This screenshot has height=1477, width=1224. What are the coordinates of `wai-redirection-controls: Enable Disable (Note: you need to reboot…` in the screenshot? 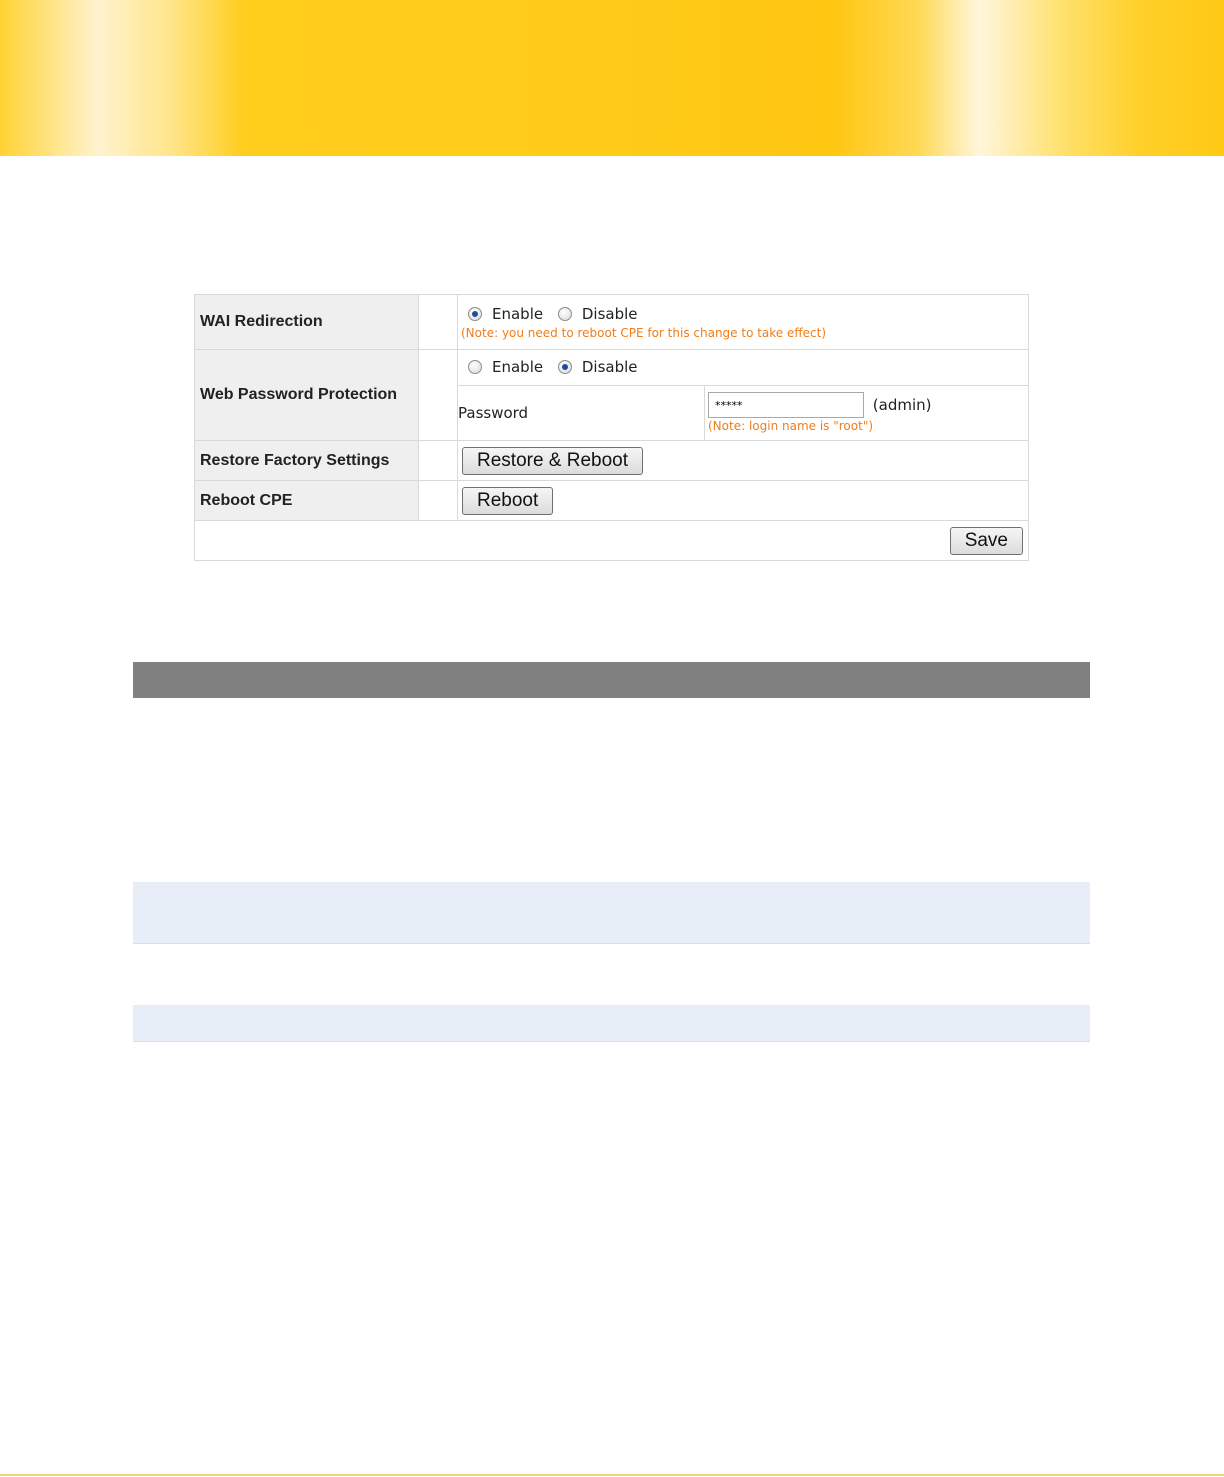 It's located at (743, 322).